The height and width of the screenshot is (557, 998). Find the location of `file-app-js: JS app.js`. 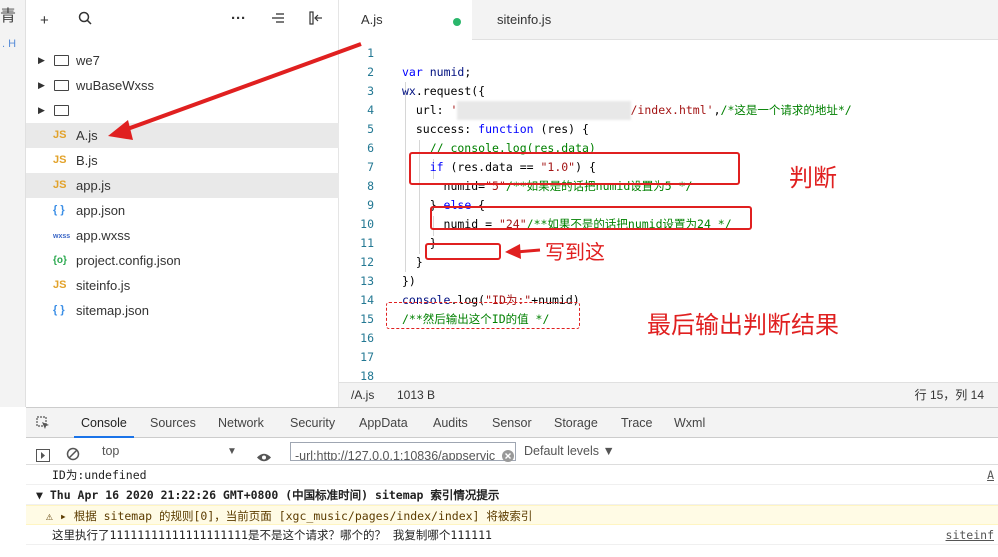

file-app-js: JS app.js is located at coordinates (182, 185).